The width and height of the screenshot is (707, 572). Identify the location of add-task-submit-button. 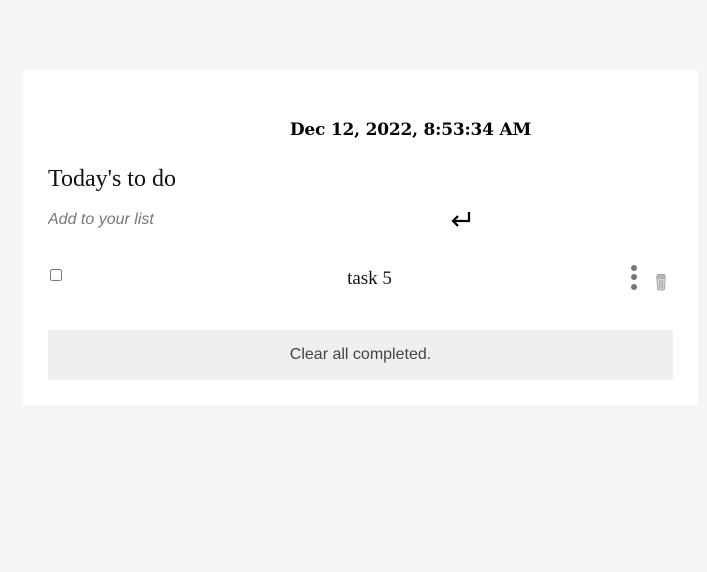
(461, 219).